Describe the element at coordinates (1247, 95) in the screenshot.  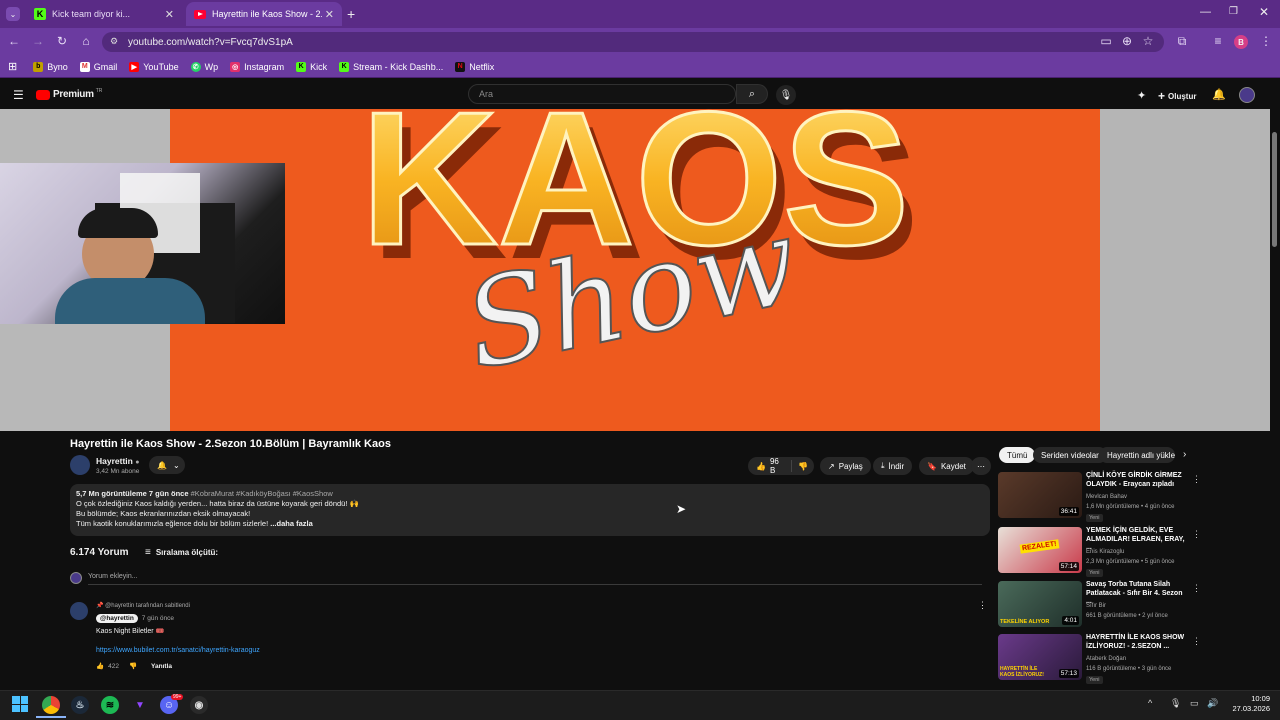
I see `account-avatar` at that location.